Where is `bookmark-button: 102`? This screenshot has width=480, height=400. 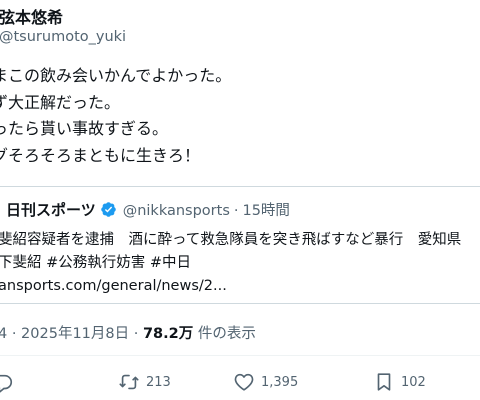 bookmark-button: 102 is located at coordinates (399, 382).